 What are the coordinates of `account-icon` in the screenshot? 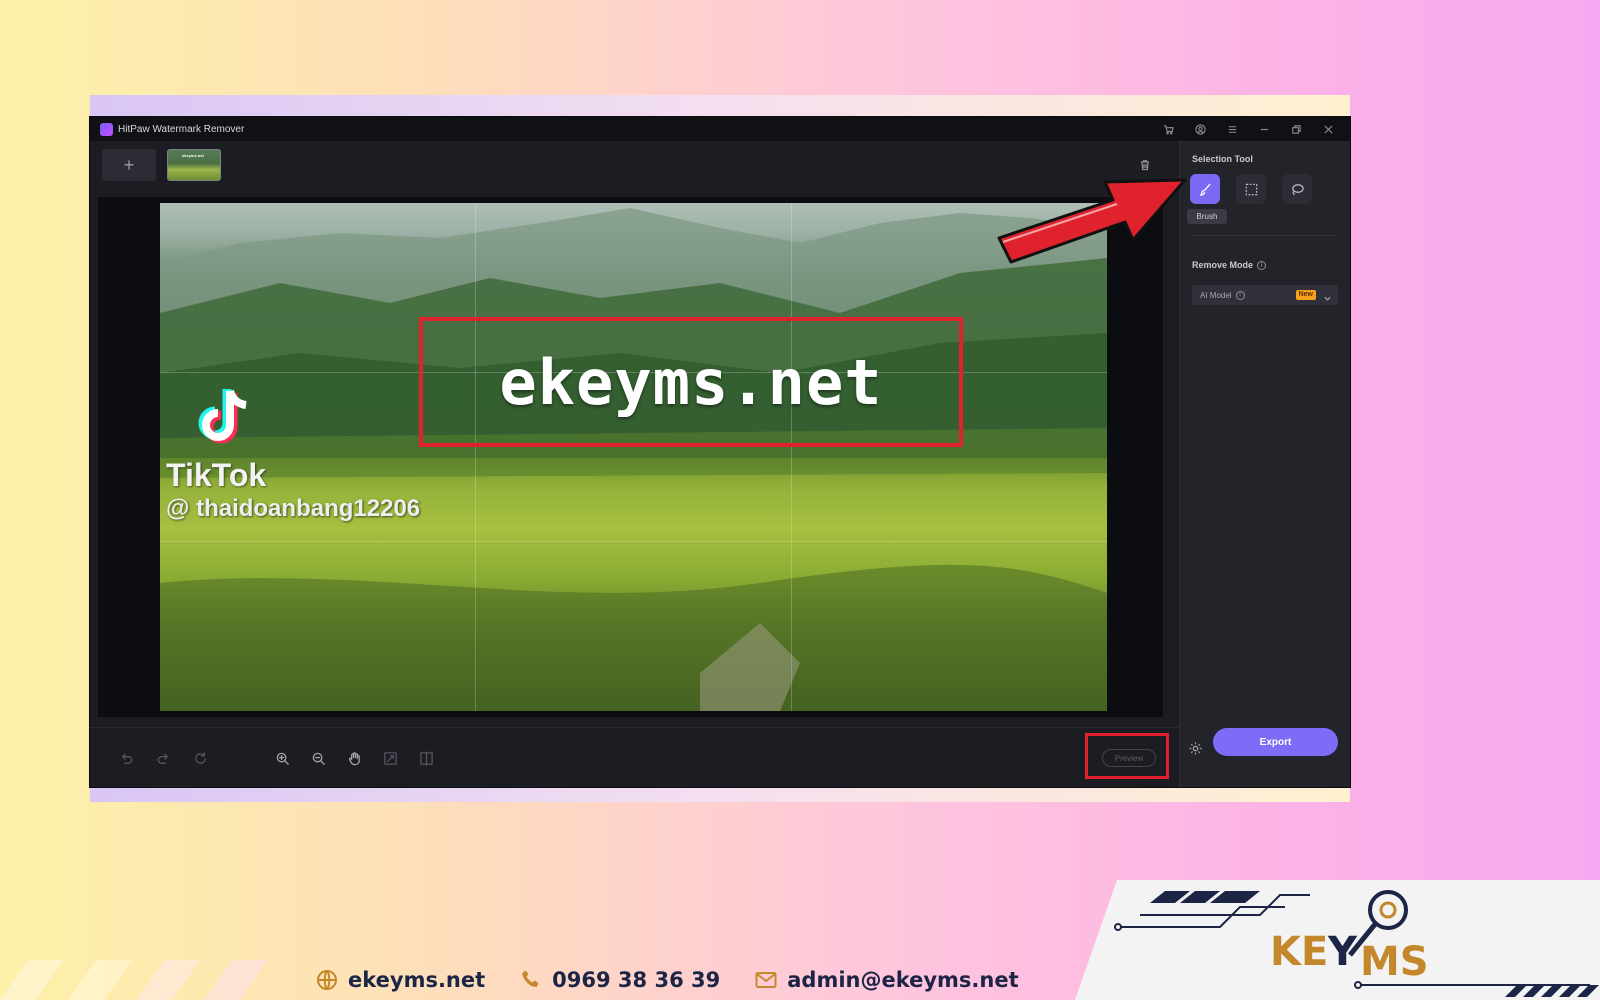 It's located at (1200, 129).